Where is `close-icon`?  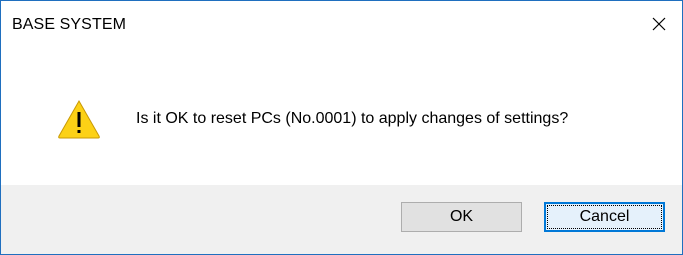
close-icon is located at coordinates (659, 24).